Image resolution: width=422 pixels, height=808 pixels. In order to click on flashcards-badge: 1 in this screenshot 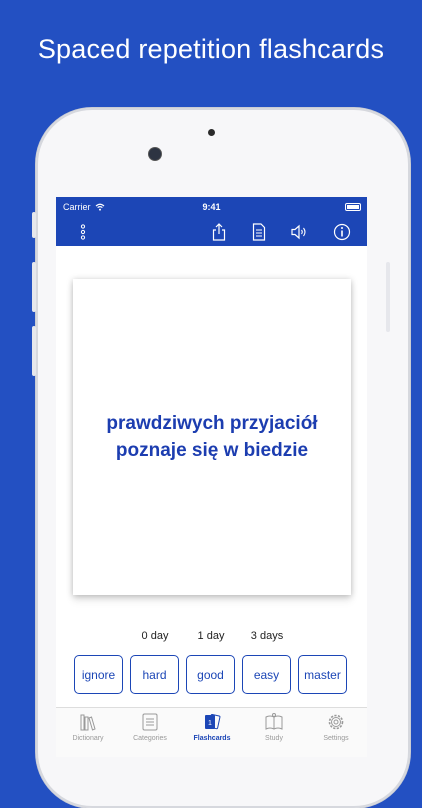, I will do `click(210, 723)`.